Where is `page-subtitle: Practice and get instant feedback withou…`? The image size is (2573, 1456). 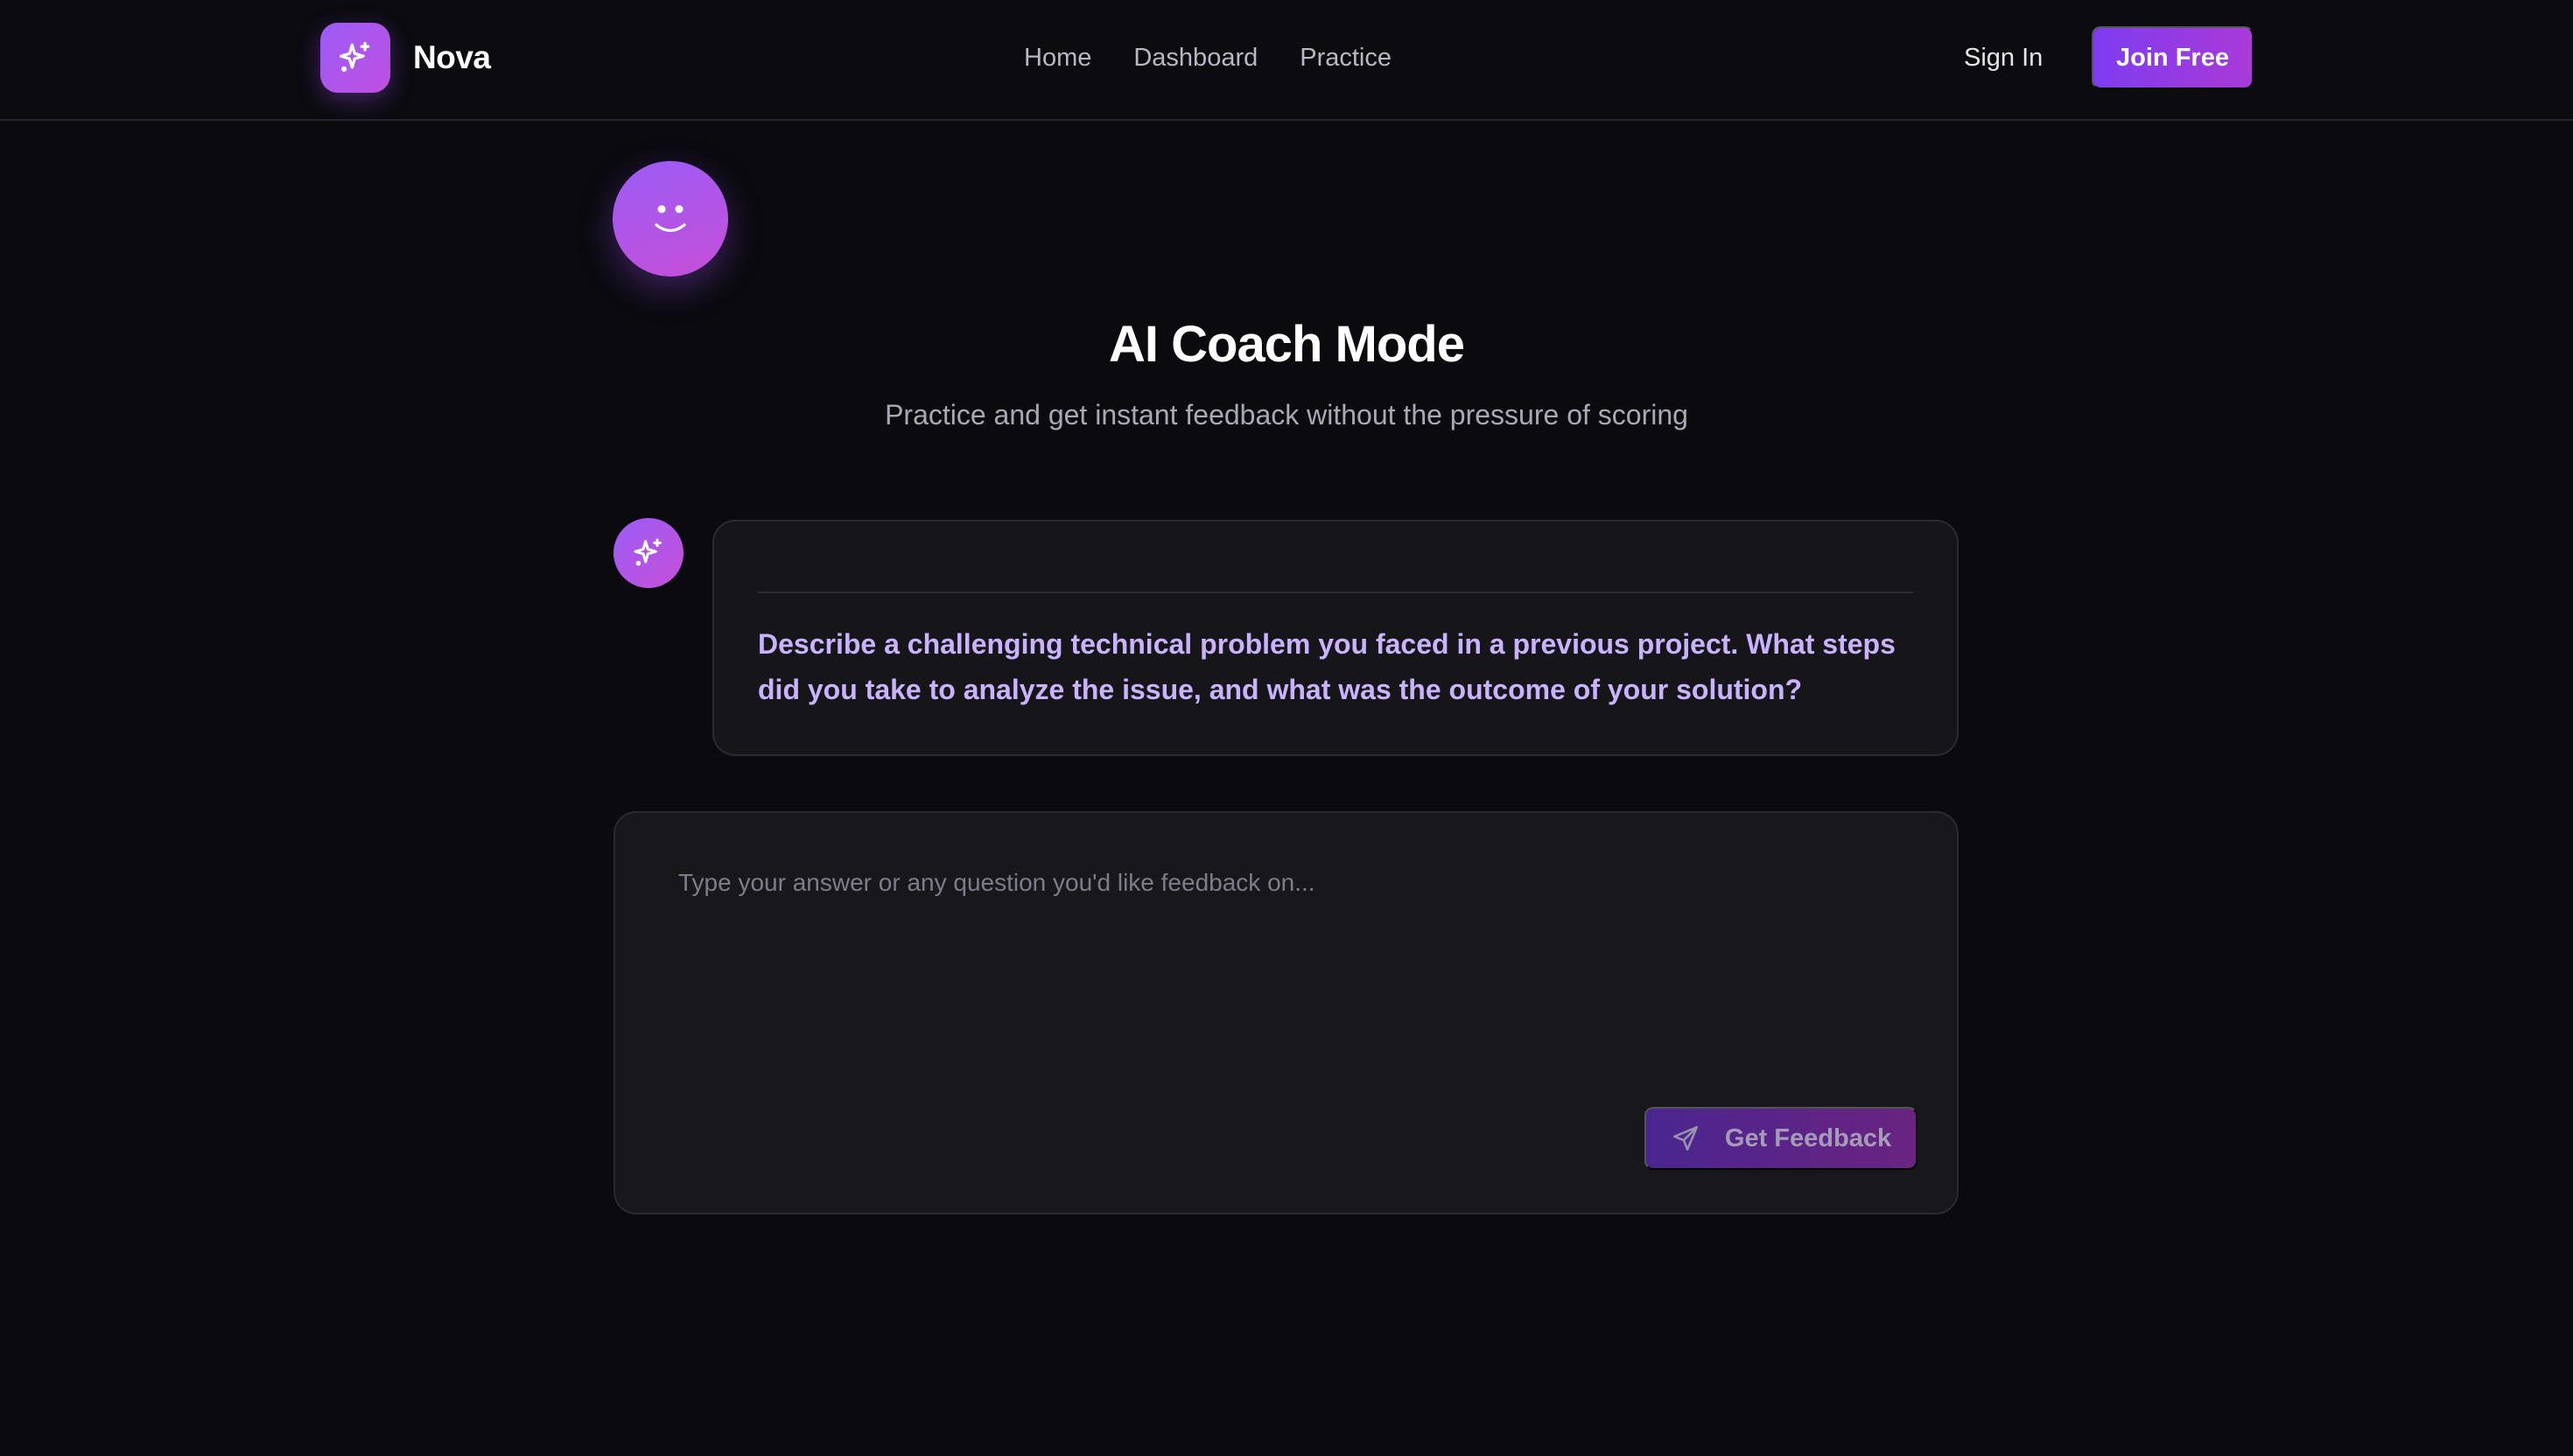
page-subtitle: Practice and get instant feedback withou… is located at coordinates (1286, 414).